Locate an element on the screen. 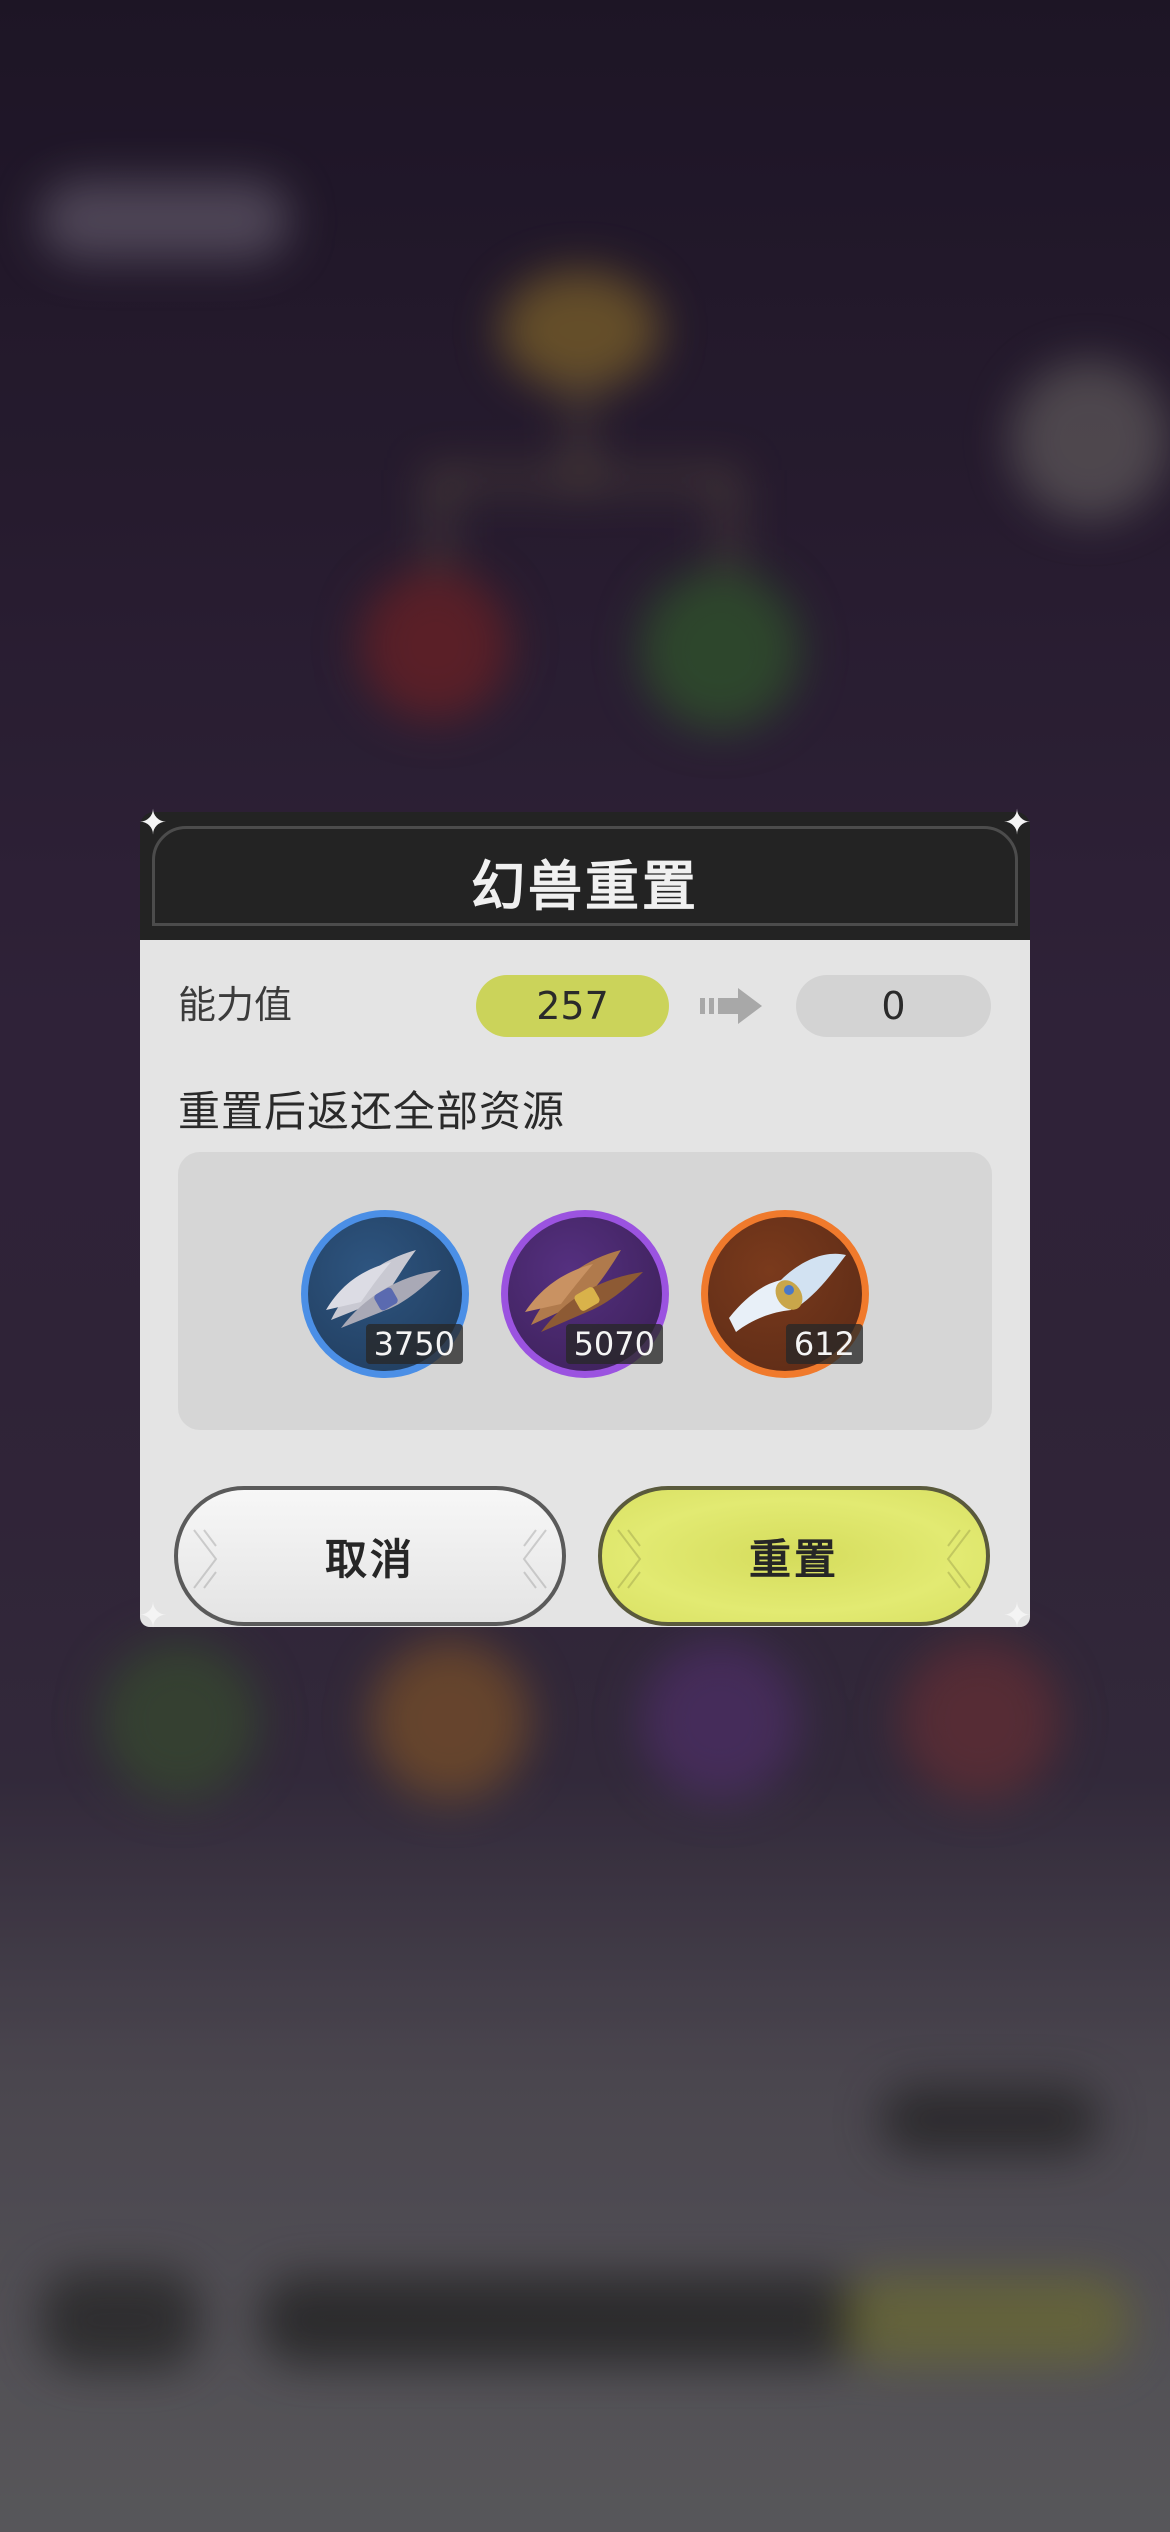  dialog-header: 幻兽重置 is located at coordinates (585, 876).